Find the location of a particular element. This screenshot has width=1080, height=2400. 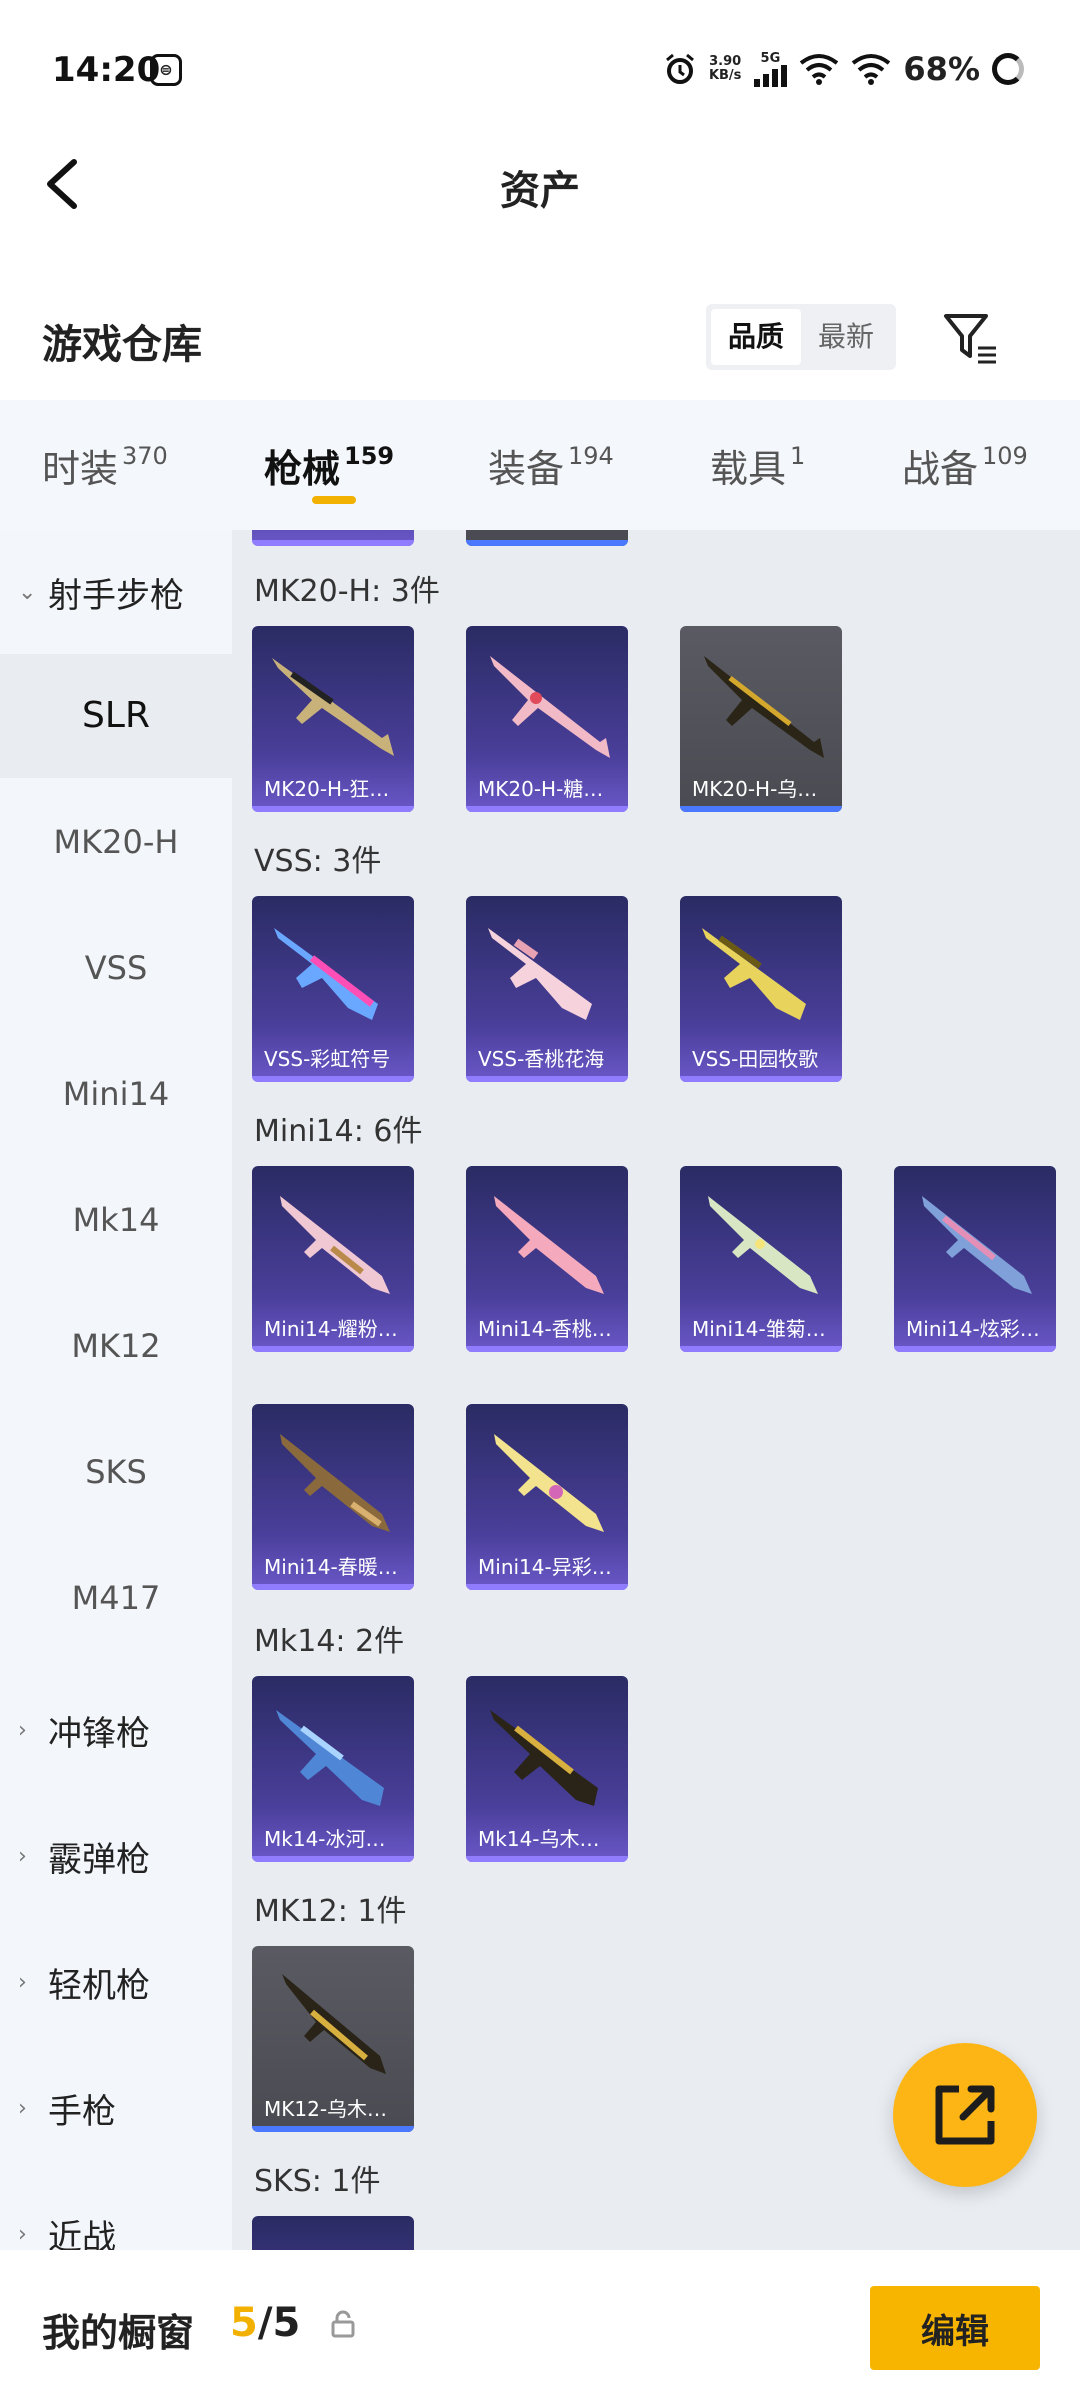

battery-level: 68% is located at coordinates (941, 69).